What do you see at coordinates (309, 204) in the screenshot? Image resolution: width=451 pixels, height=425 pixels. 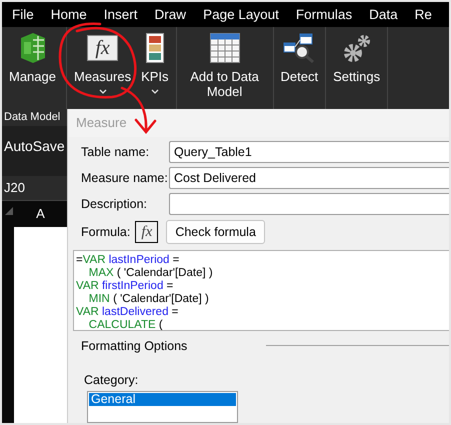 I see `text-field` at bounding box center [309, 204].